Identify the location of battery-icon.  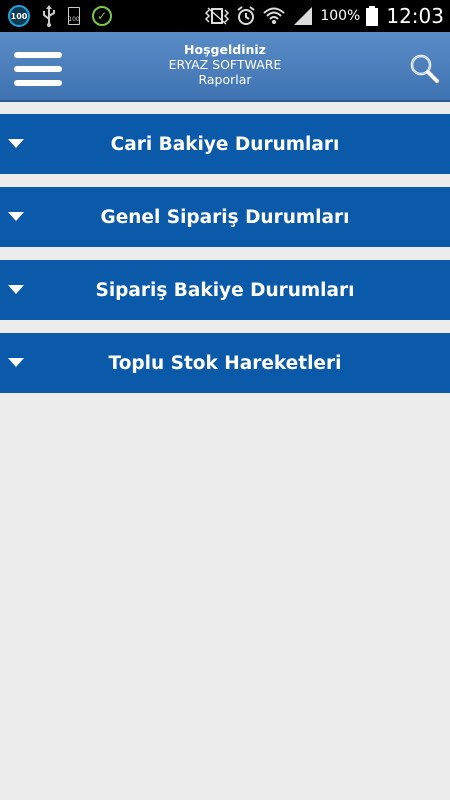
(372, 16).